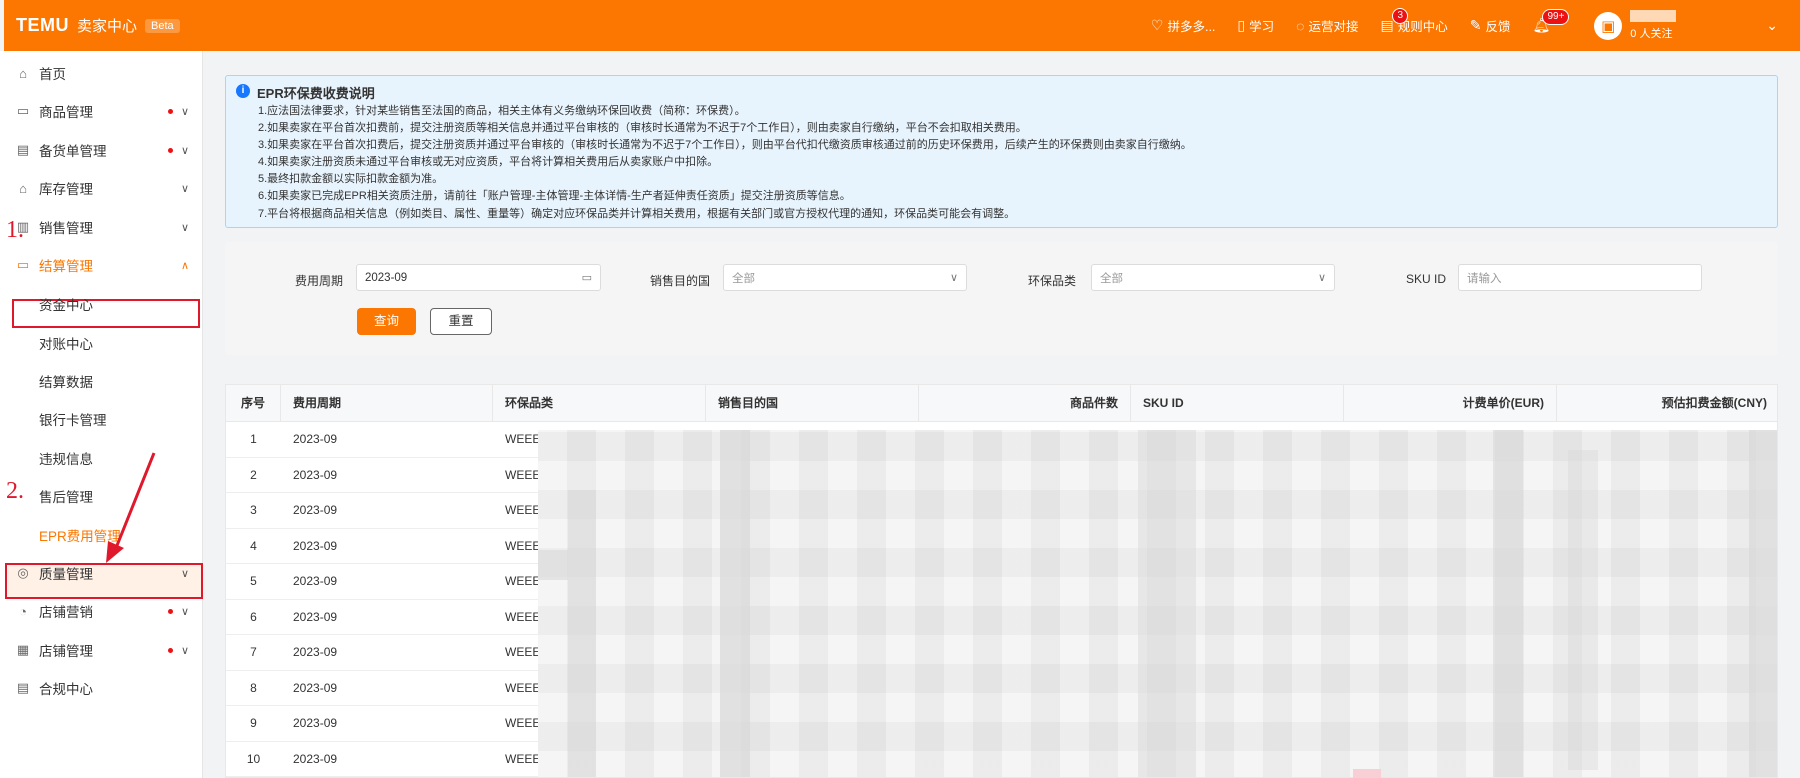 This screenshot has width=1800, height=778. What do you see at coordinates (812, 403) in the screenshot?
I see `col-country: 销售目的国` at bounding box center [812, 403].